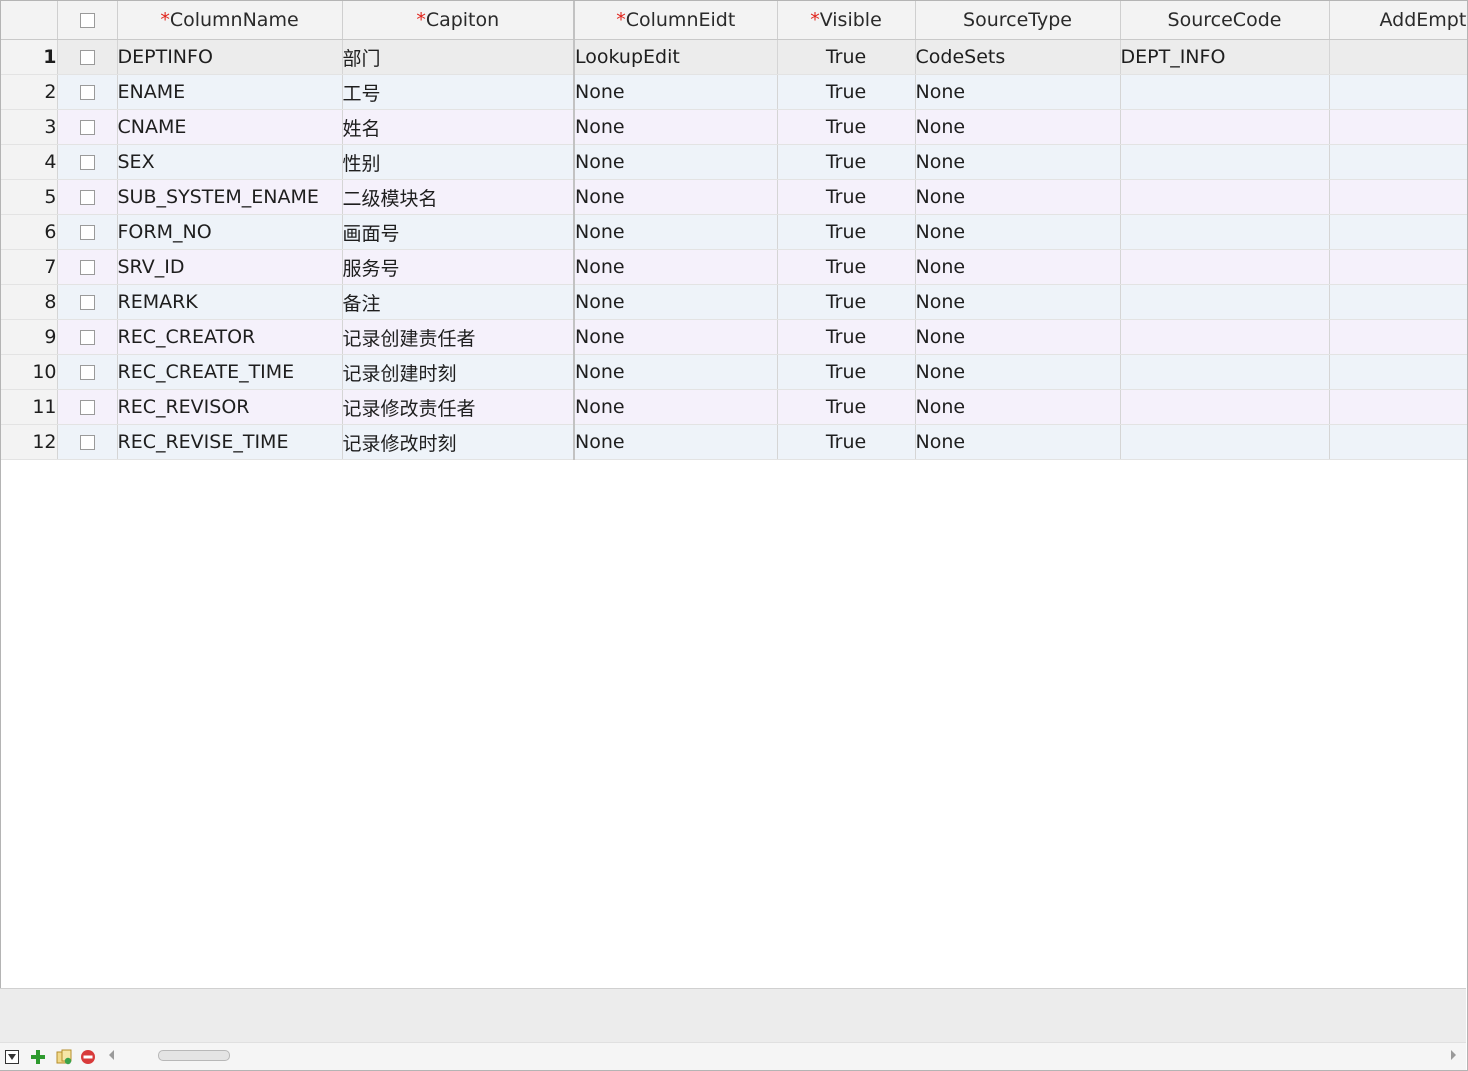 This screenshot has width=1468, height=1071. What do you see at coordinates (458, 442) in the screenshot?
I see `cell-capiton: 记录修改时刻` at bounding box center [458, 442].